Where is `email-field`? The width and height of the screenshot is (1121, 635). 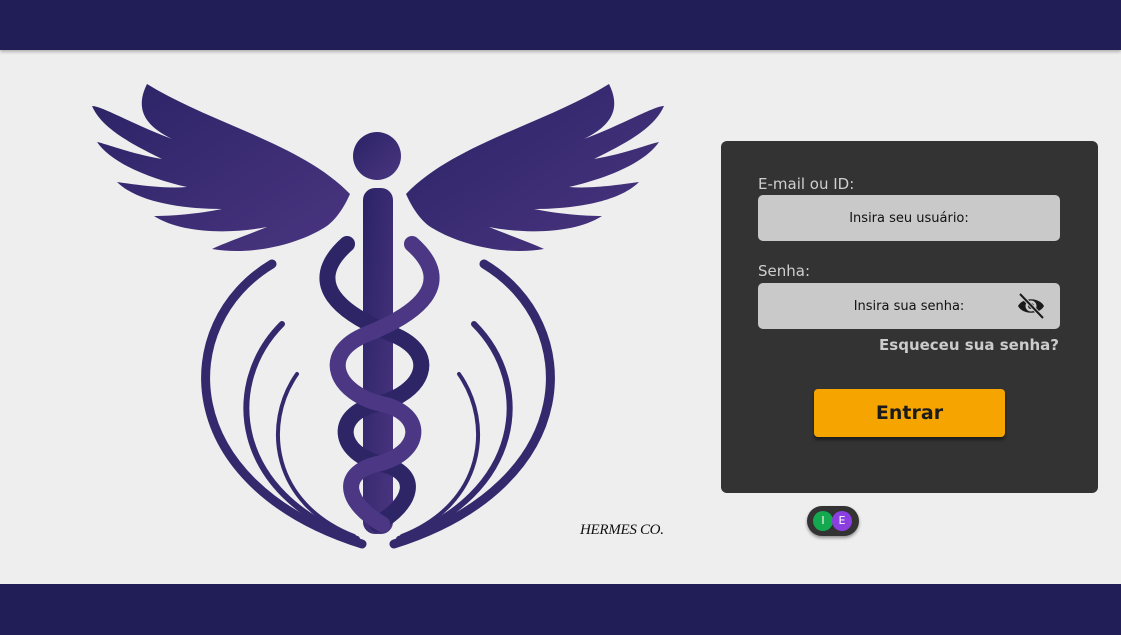 email-field is located at coordinates (909, 218).